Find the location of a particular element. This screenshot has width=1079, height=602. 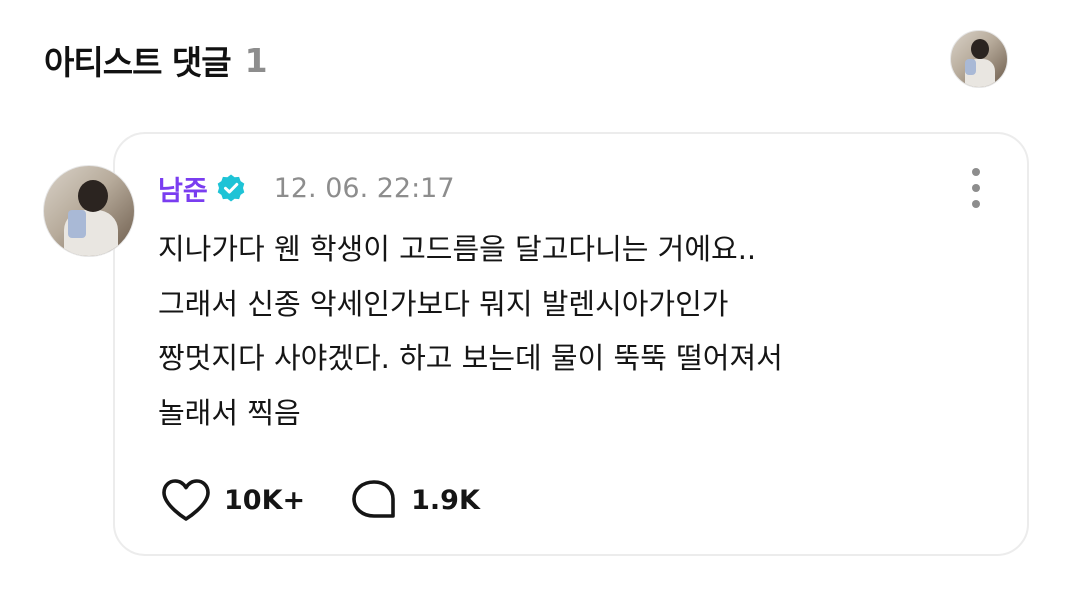

reply-count: 1.9K is located at coordinates (445, 500).